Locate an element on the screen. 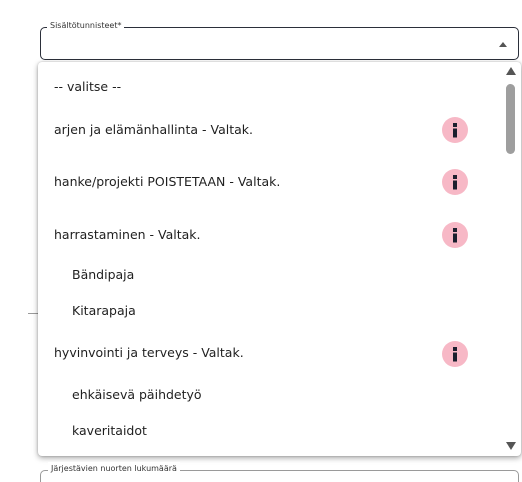 The height and width of the screenshot is (482, 522). scrollbar-thumb is located at coordinates (510, 119).